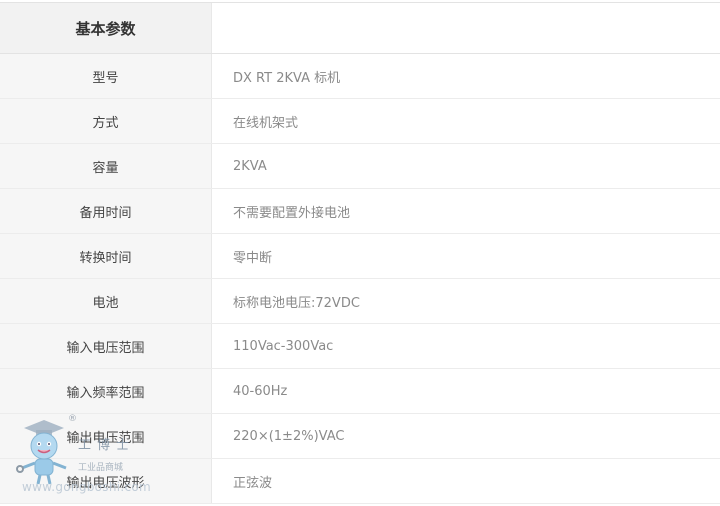  What do you see at coordinates (106, 481) in the screenshot?
I see `row-label: 输出电压波形` at bounding box center [106, 481].